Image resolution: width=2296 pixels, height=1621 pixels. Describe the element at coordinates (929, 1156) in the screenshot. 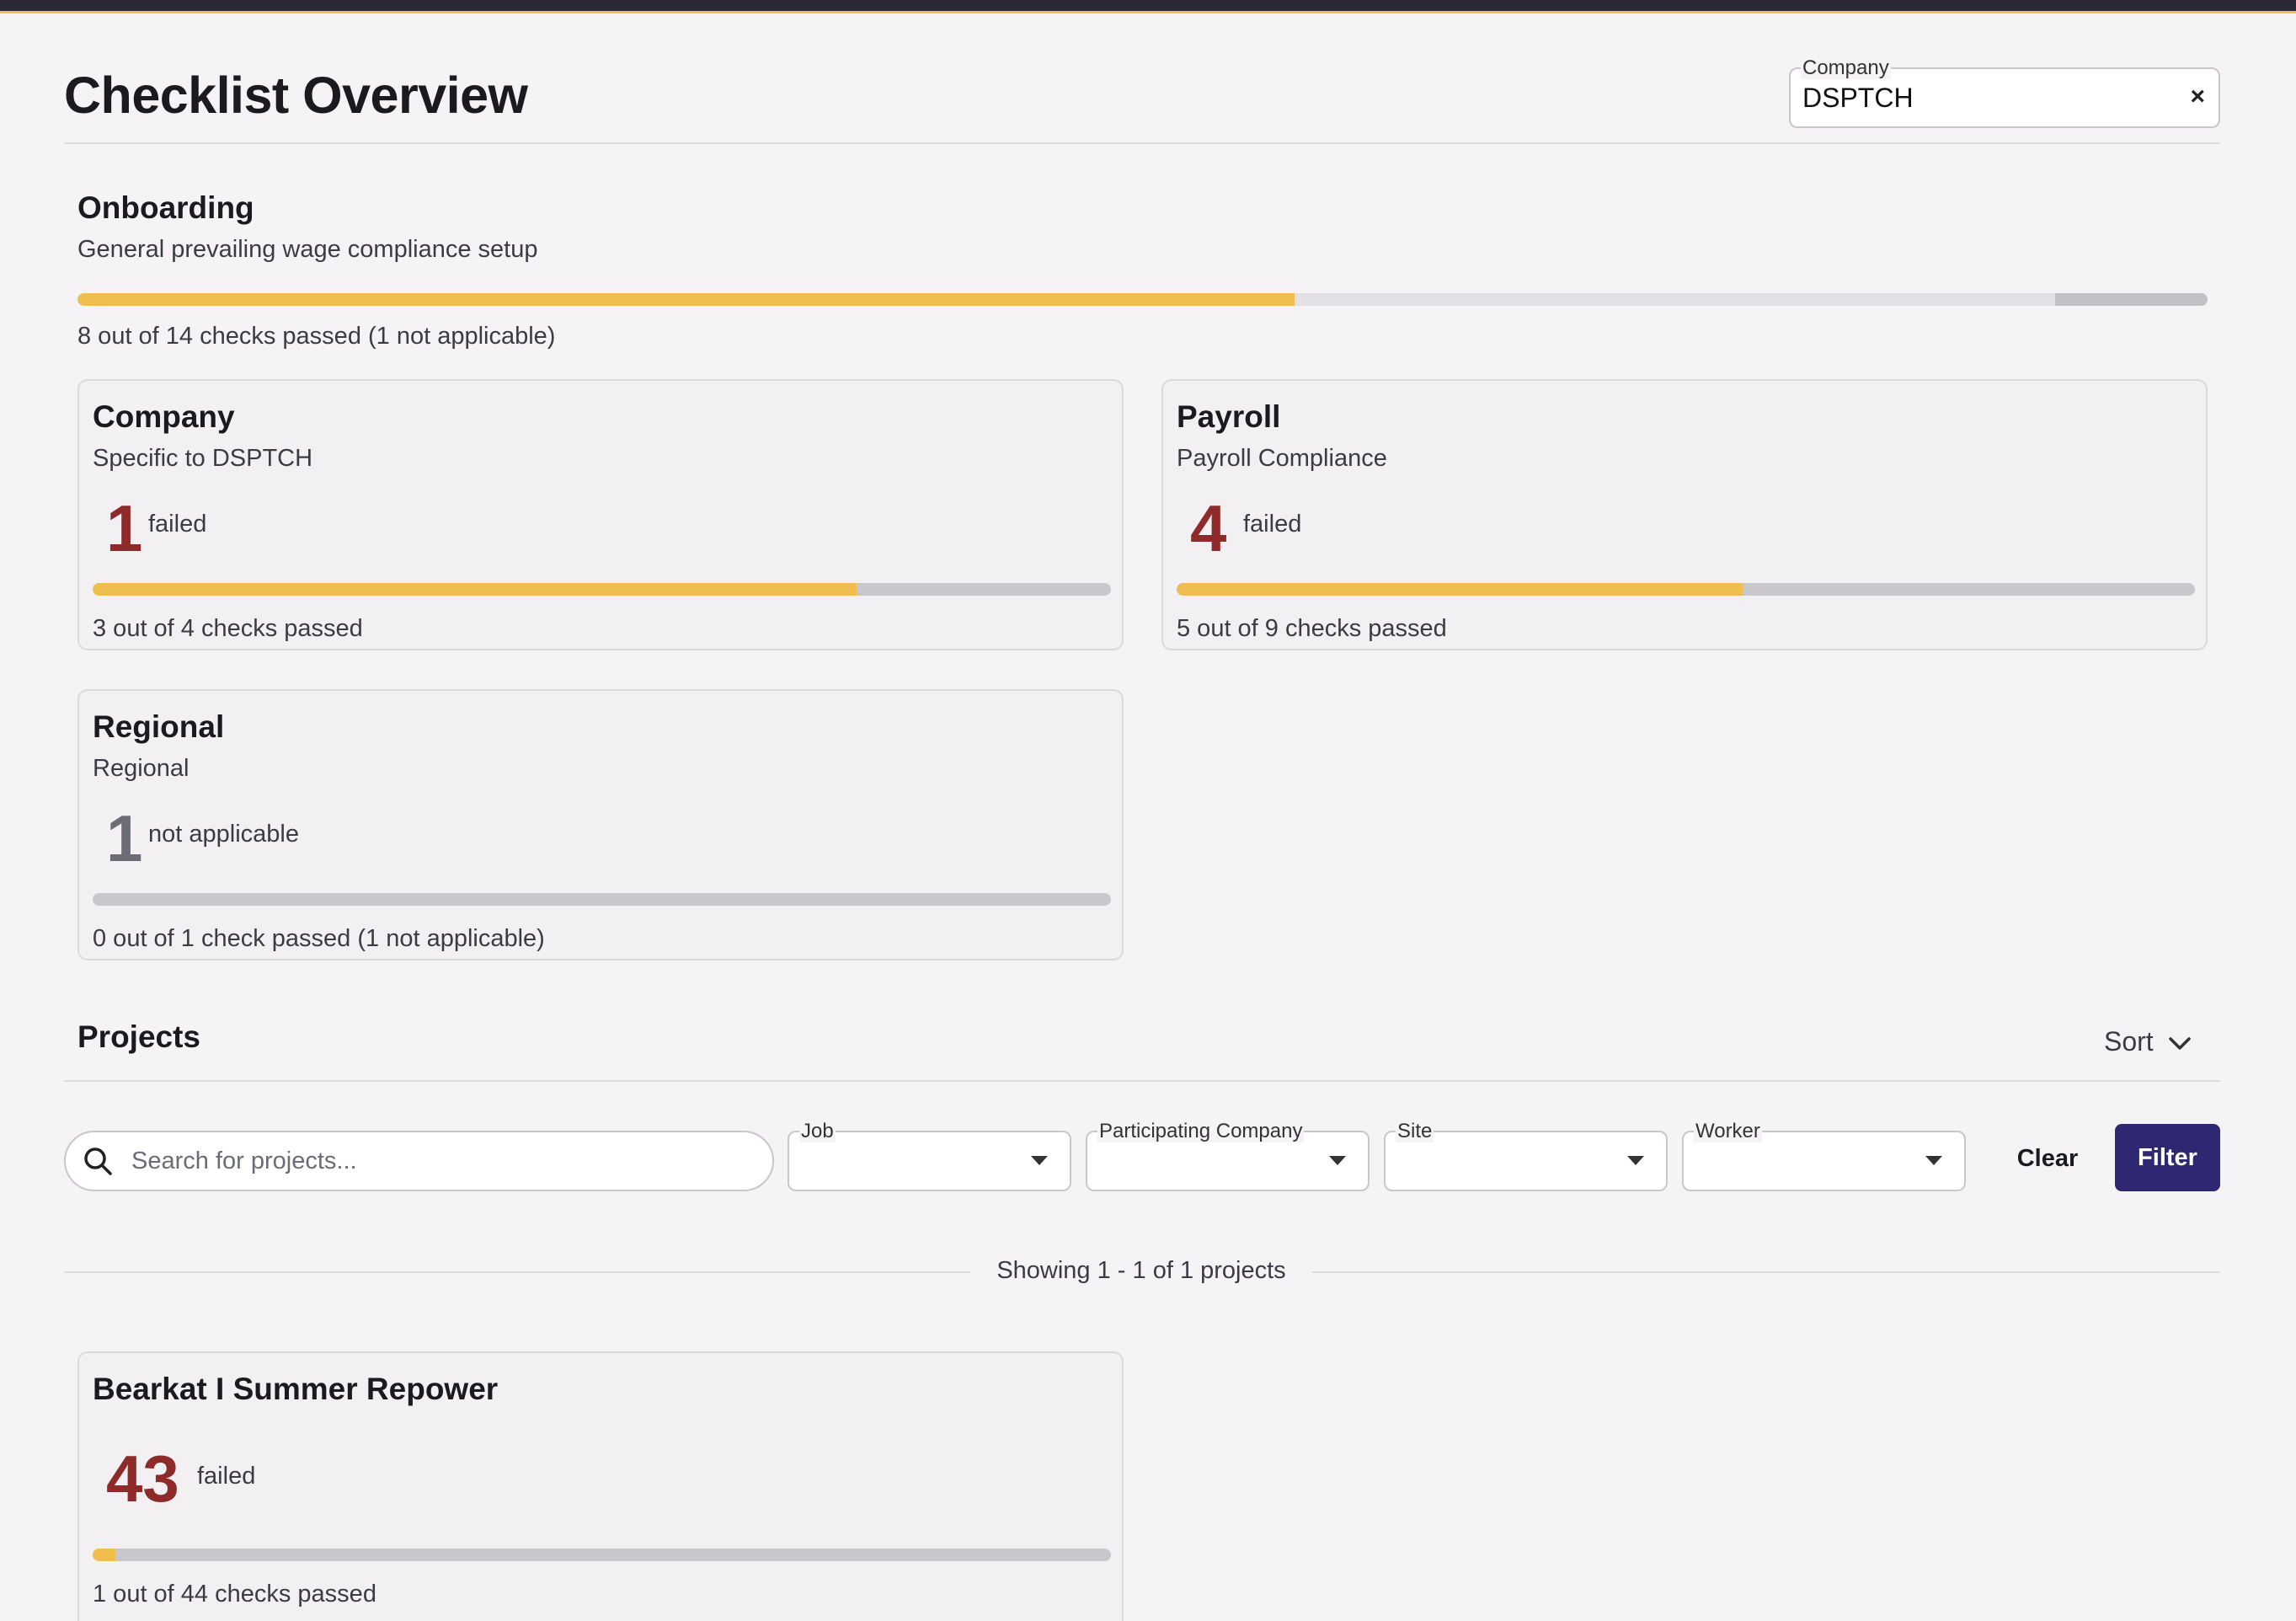

I see `job-dropdown: Job` at that location.